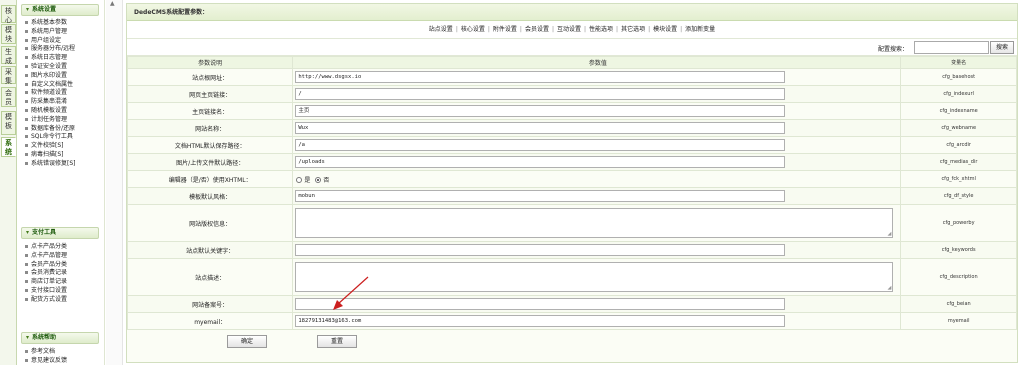  I want to click on nav-link: 模块设置, so click(665, 29).